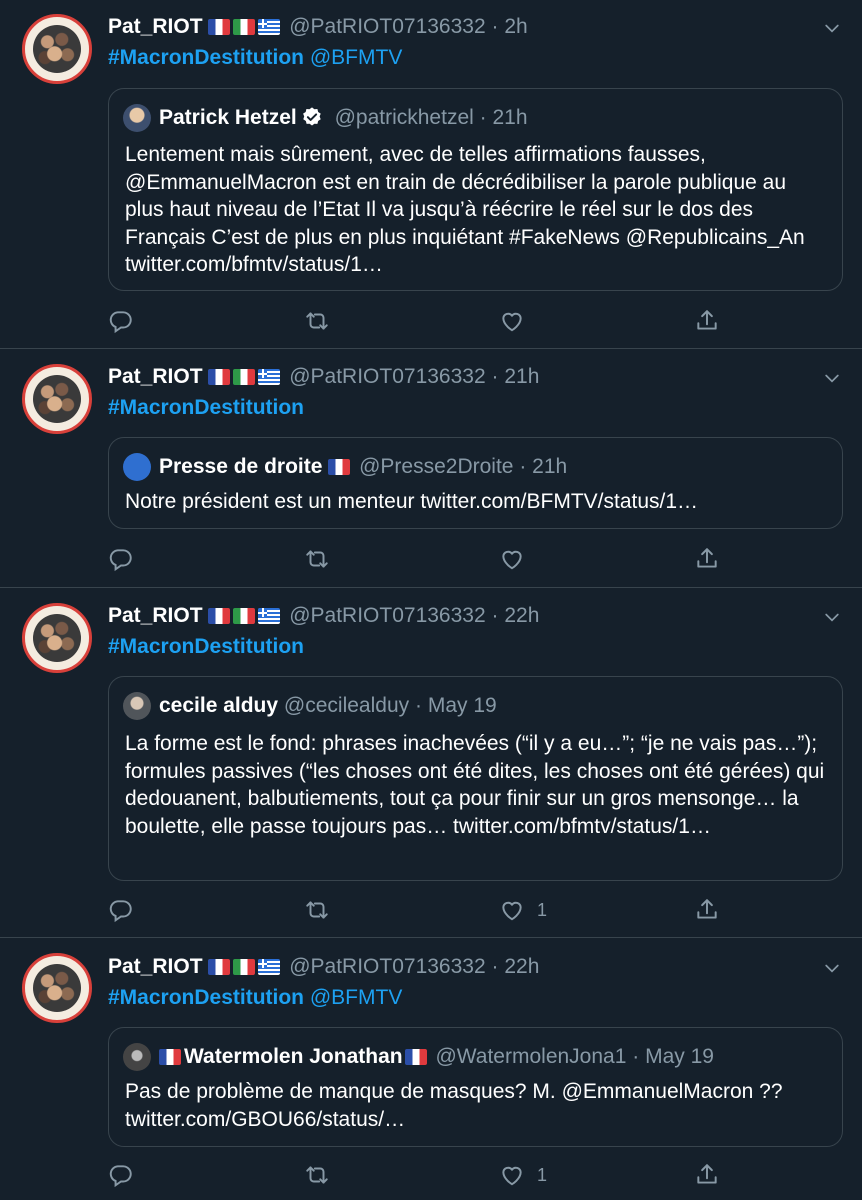 Image resolution: width=862 pixels, height=1200 pixels. I want to click on quoted-handle: @Presse2Droite, so click(436, 466).